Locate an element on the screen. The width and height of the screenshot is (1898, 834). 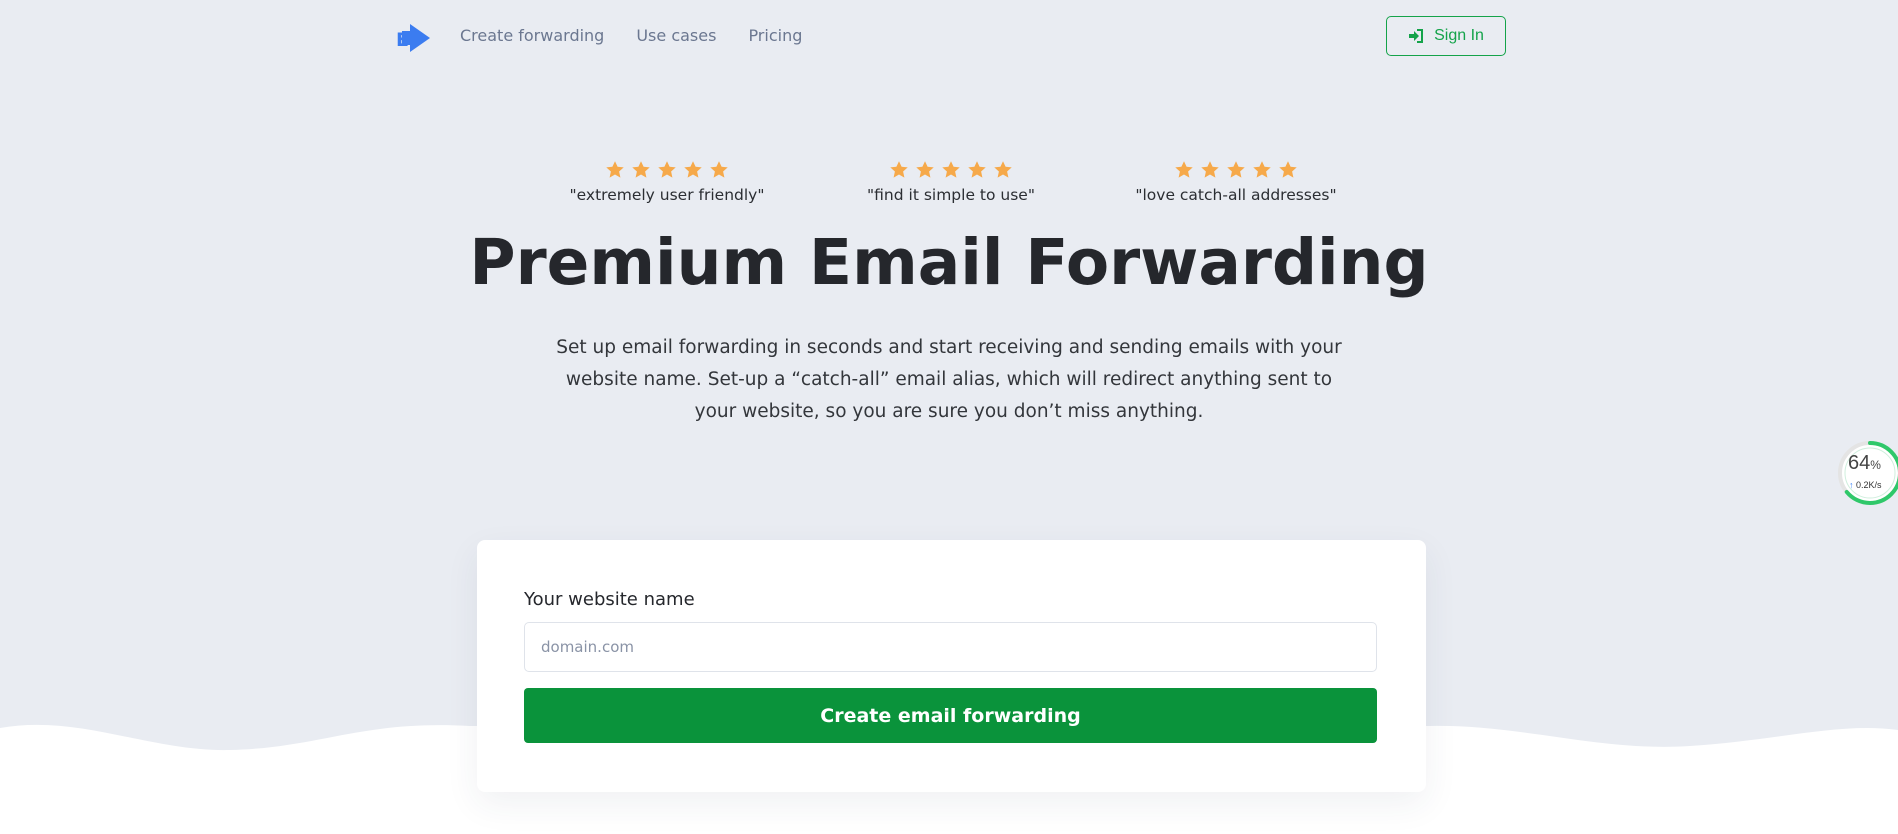
network-speed-widget: 64% ↑ 0.2K/s is located at coordinates (1867, 473).